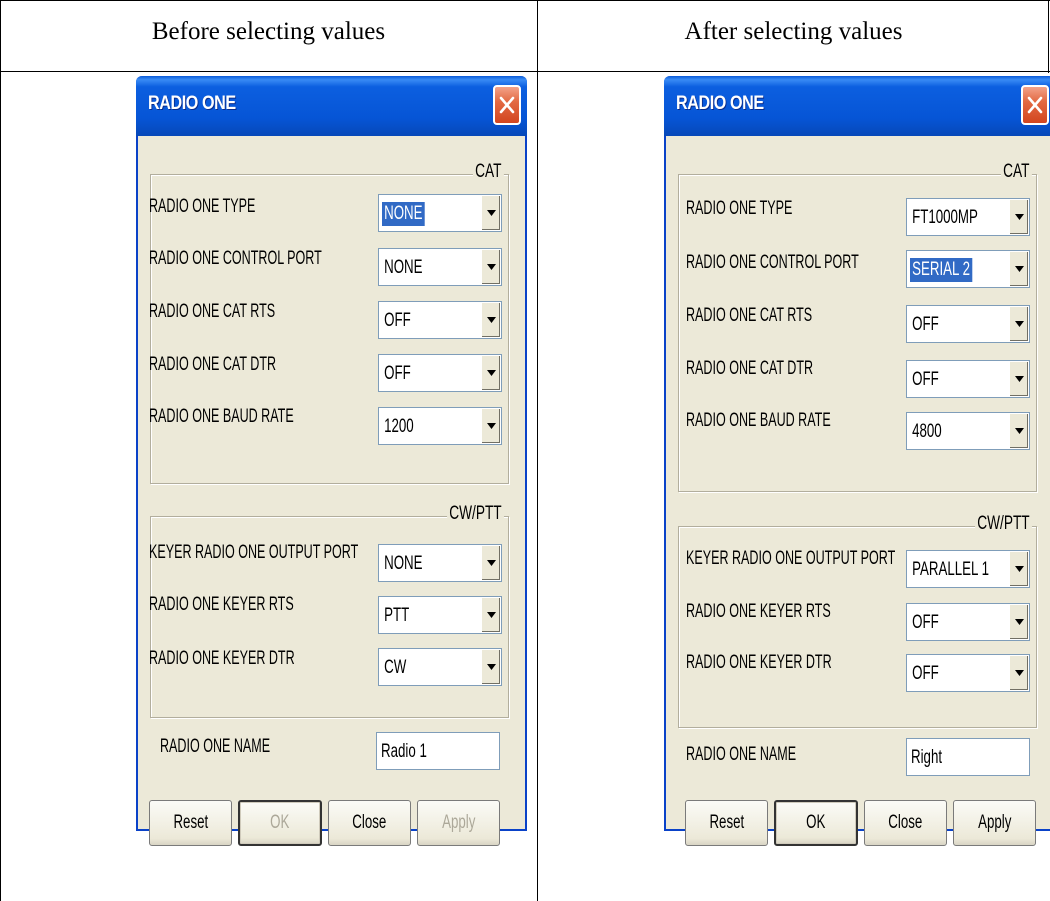 This screenshot has width=1050, height=901. Describe the element at coordinates (857, 106) in the screenshot. I see `after-titlebar: RADIO ONE` at that location.